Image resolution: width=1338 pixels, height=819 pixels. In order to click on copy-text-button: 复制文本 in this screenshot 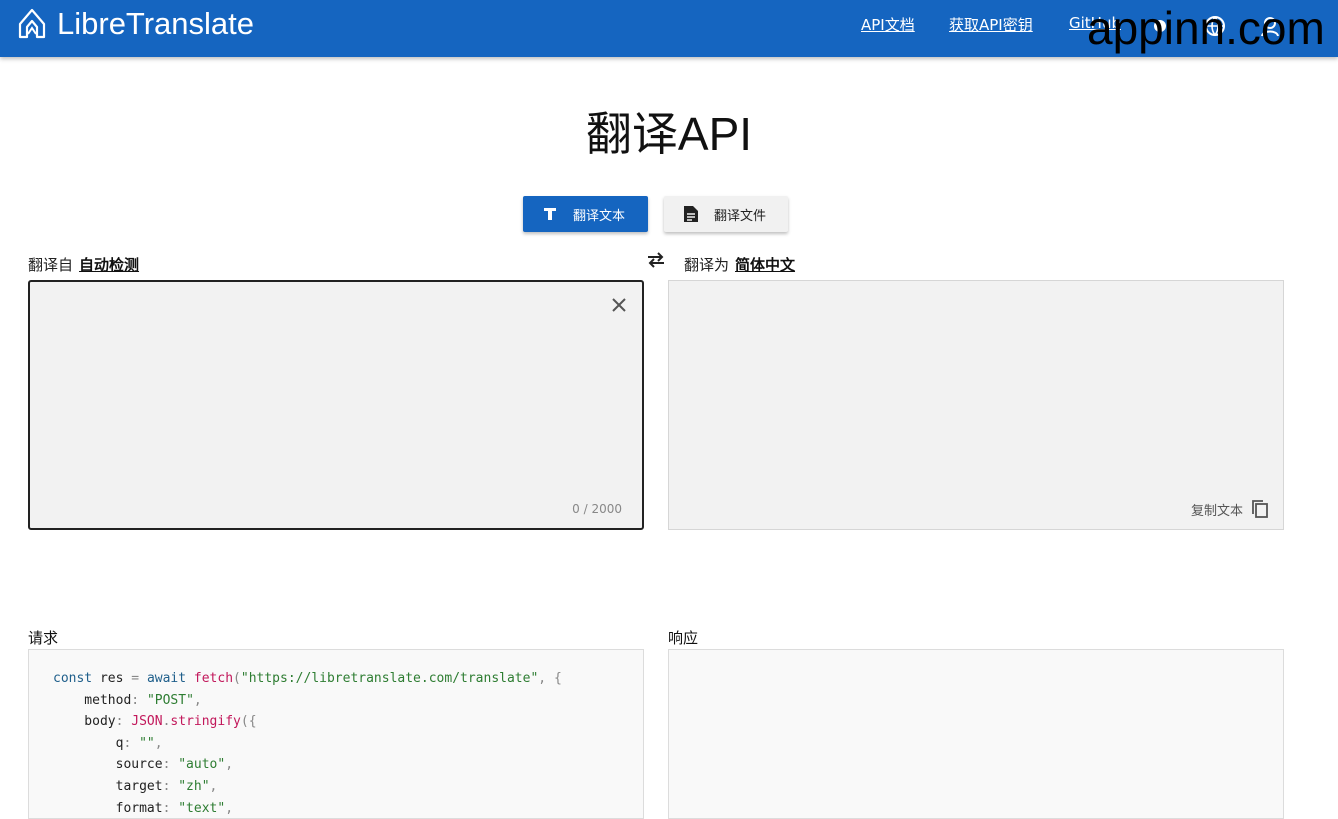, I will do `click(1230, 509)`.